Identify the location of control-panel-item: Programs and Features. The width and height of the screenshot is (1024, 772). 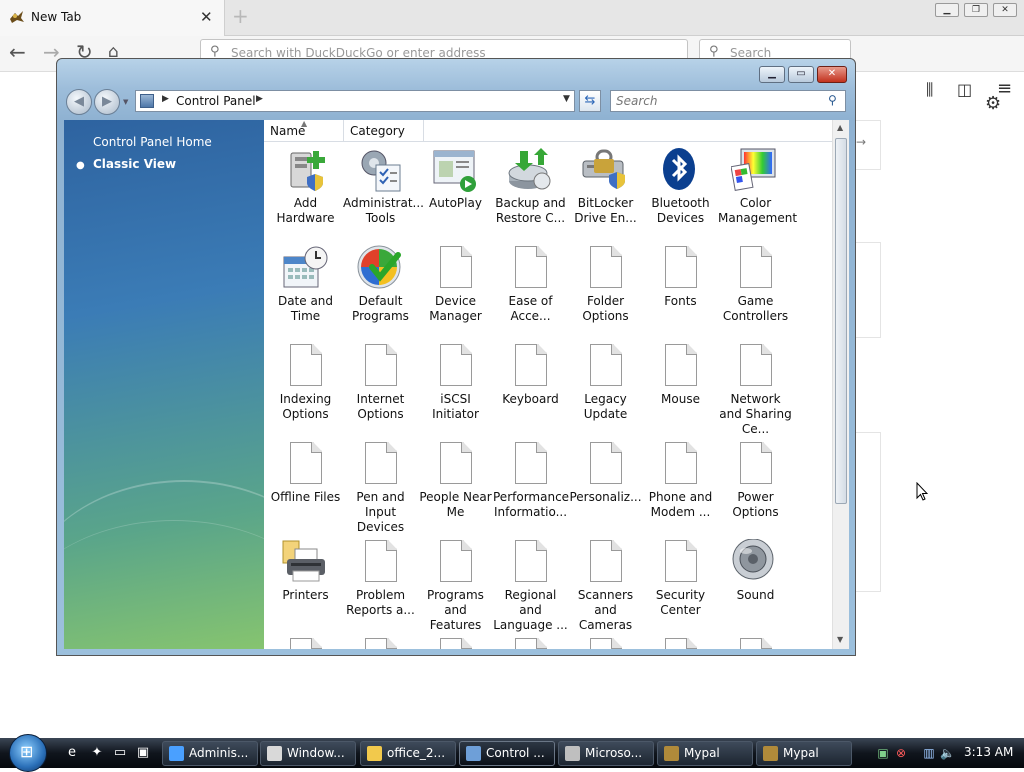
(455, 584).